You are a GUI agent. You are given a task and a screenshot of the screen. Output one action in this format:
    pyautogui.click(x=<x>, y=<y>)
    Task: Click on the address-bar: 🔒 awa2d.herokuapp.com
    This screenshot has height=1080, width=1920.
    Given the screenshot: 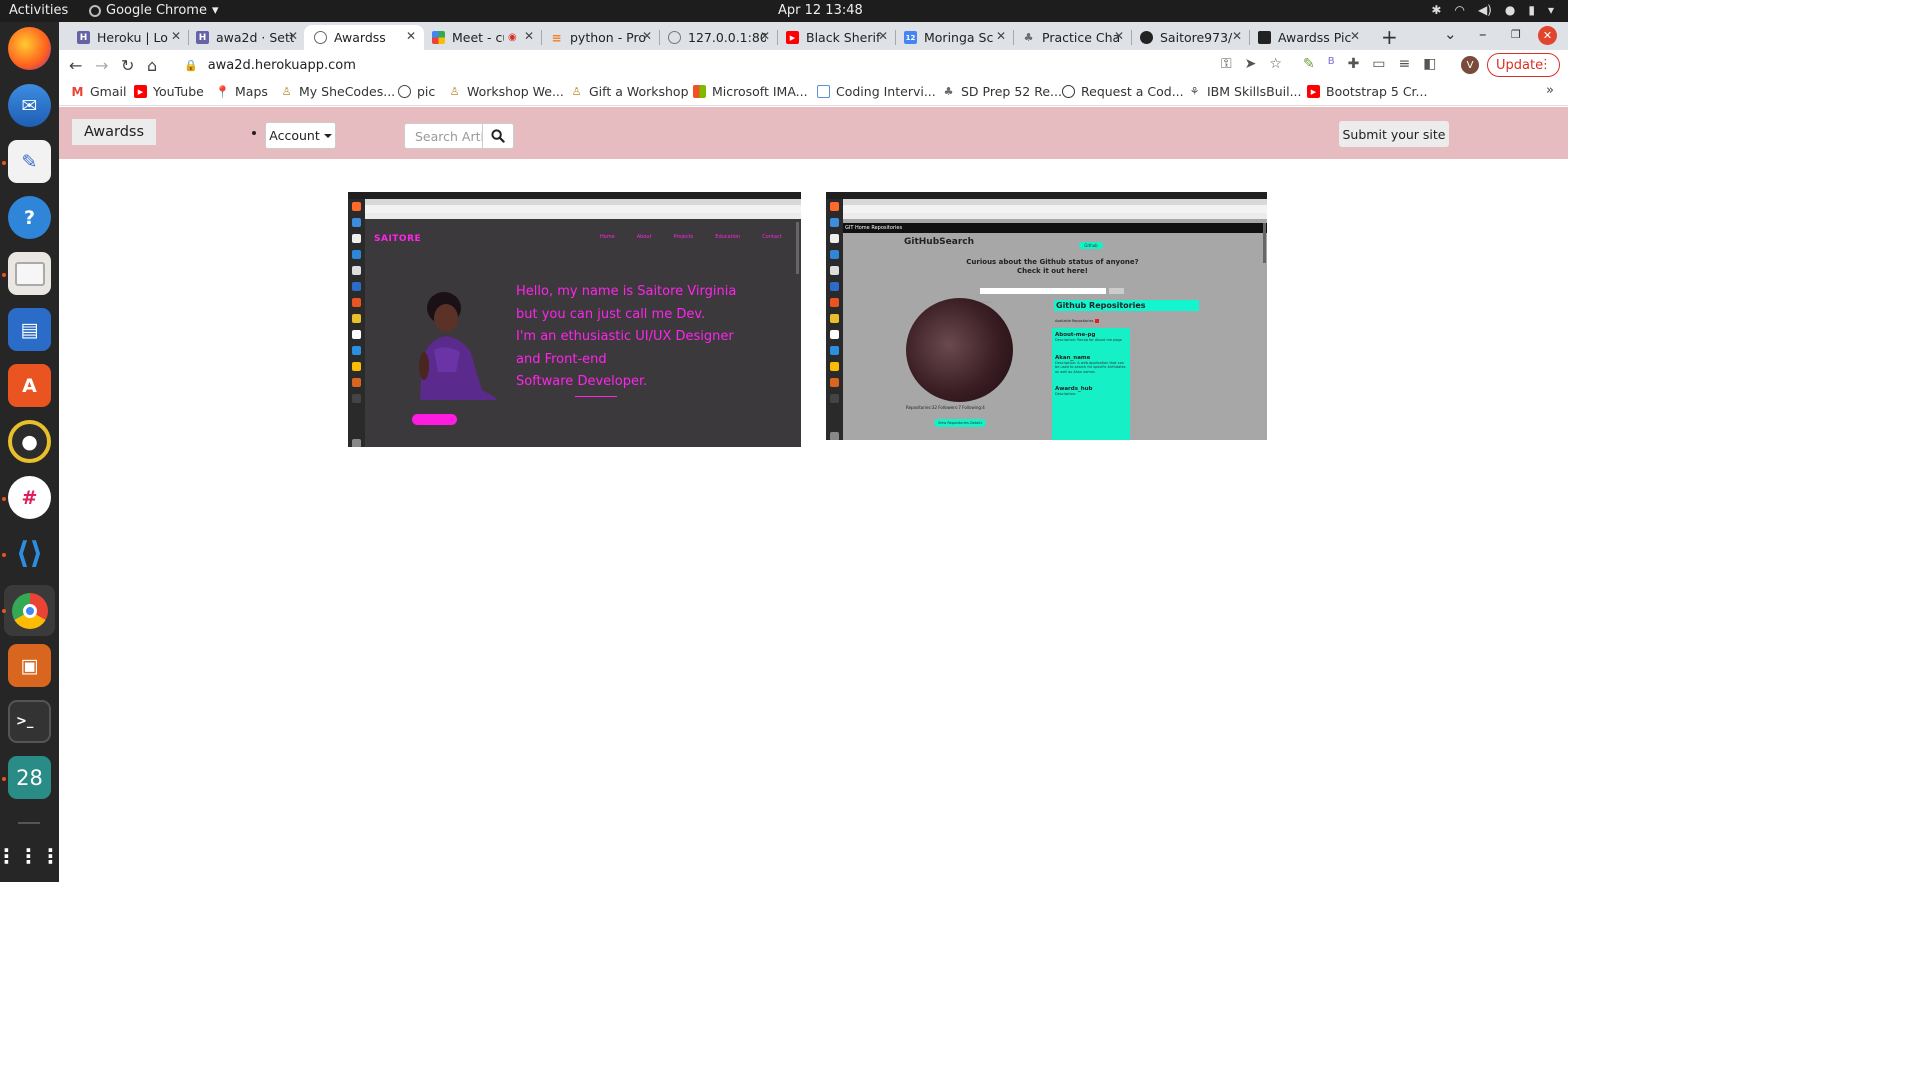 What is the action you would take?
    pyautogui.click(x=746, y=65)
    